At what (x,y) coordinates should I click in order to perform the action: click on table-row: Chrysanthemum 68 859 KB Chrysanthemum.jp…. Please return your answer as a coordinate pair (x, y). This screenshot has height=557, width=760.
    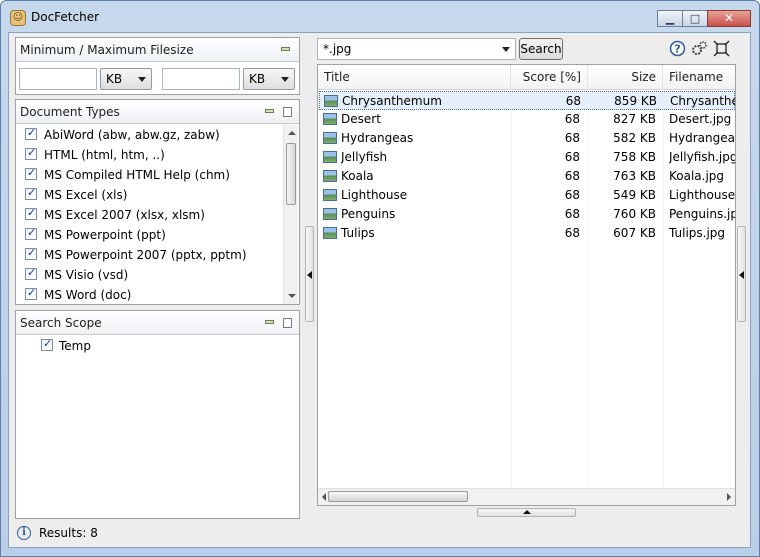
    Looking at the image, I should click on (527, 100).